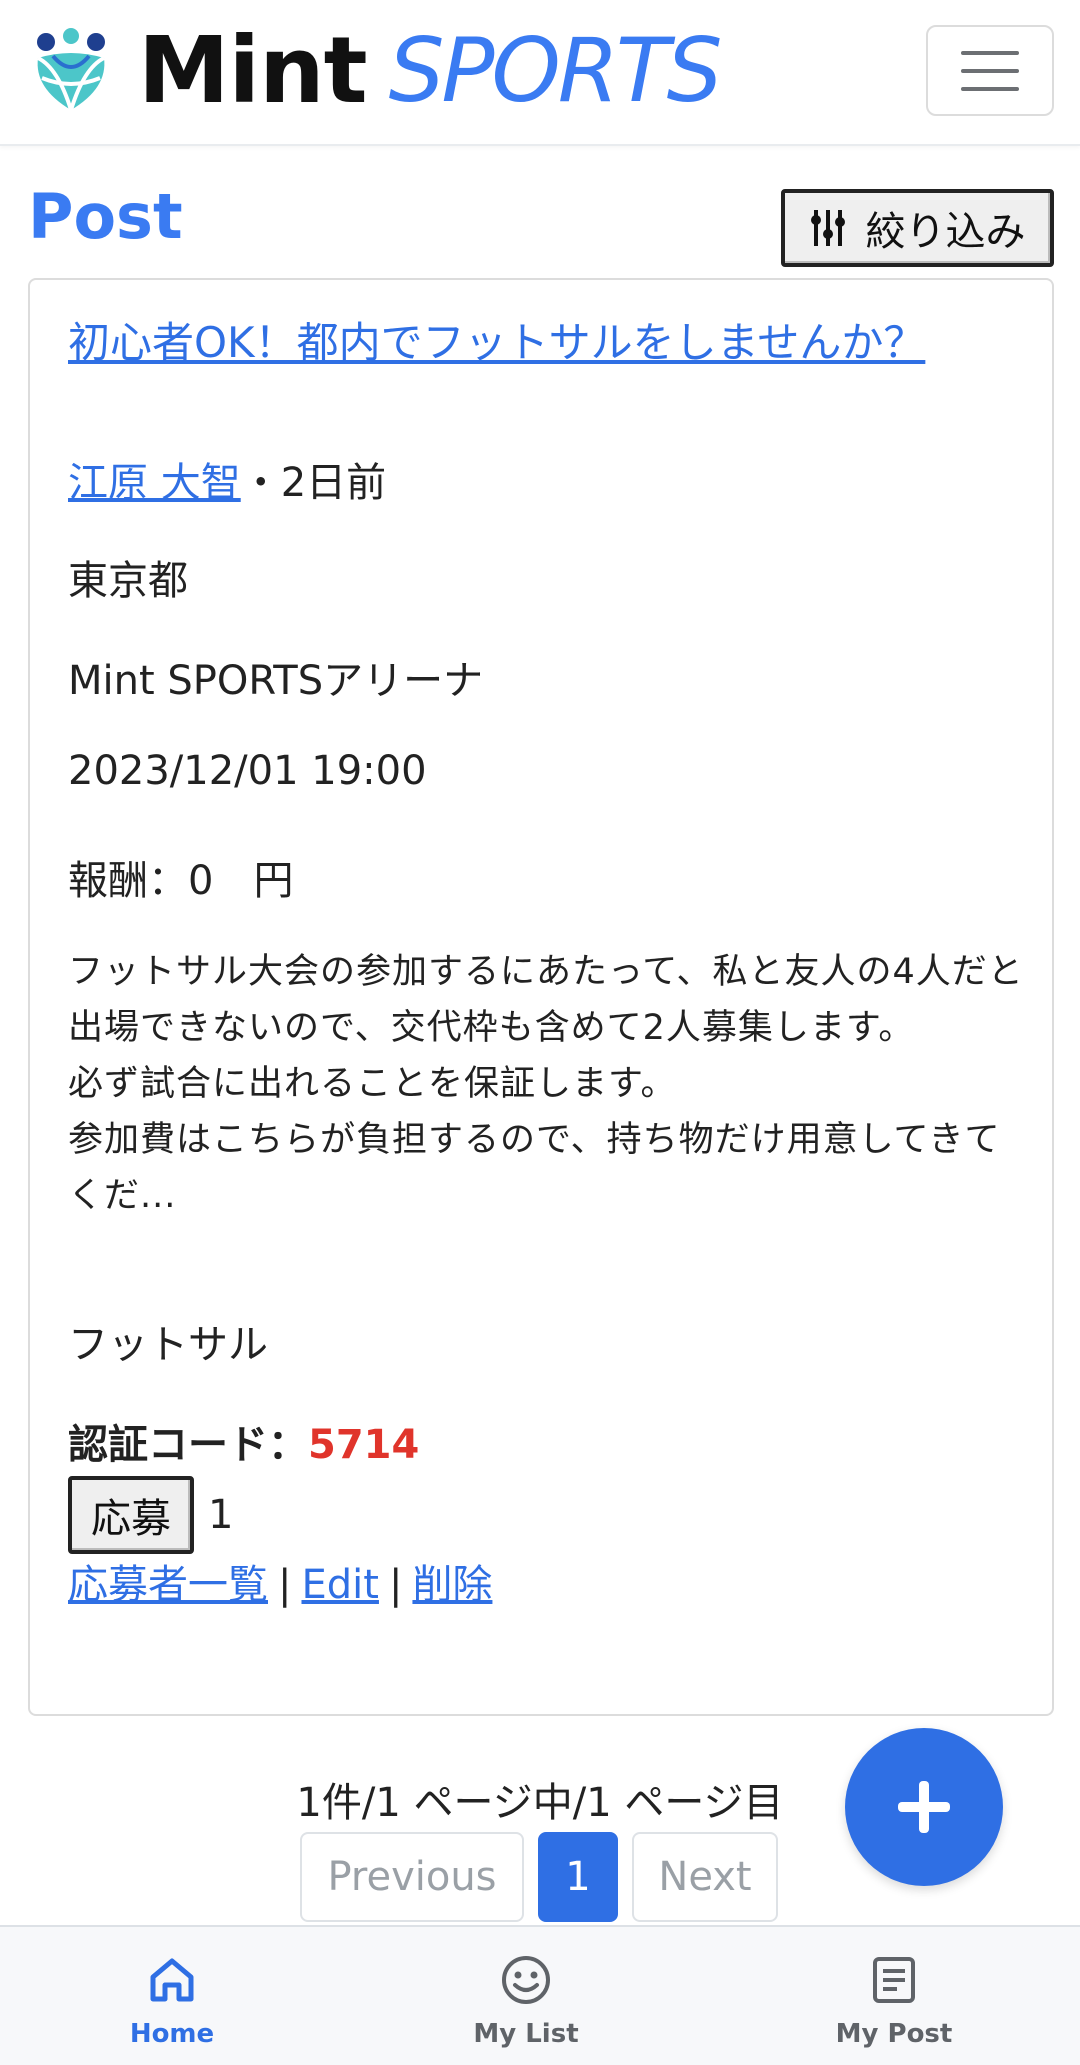 Image resolution: width=1080 pixels, height=2065 pixels. I want to click on pagination: Previous 1 Next, so click(539, 1877).